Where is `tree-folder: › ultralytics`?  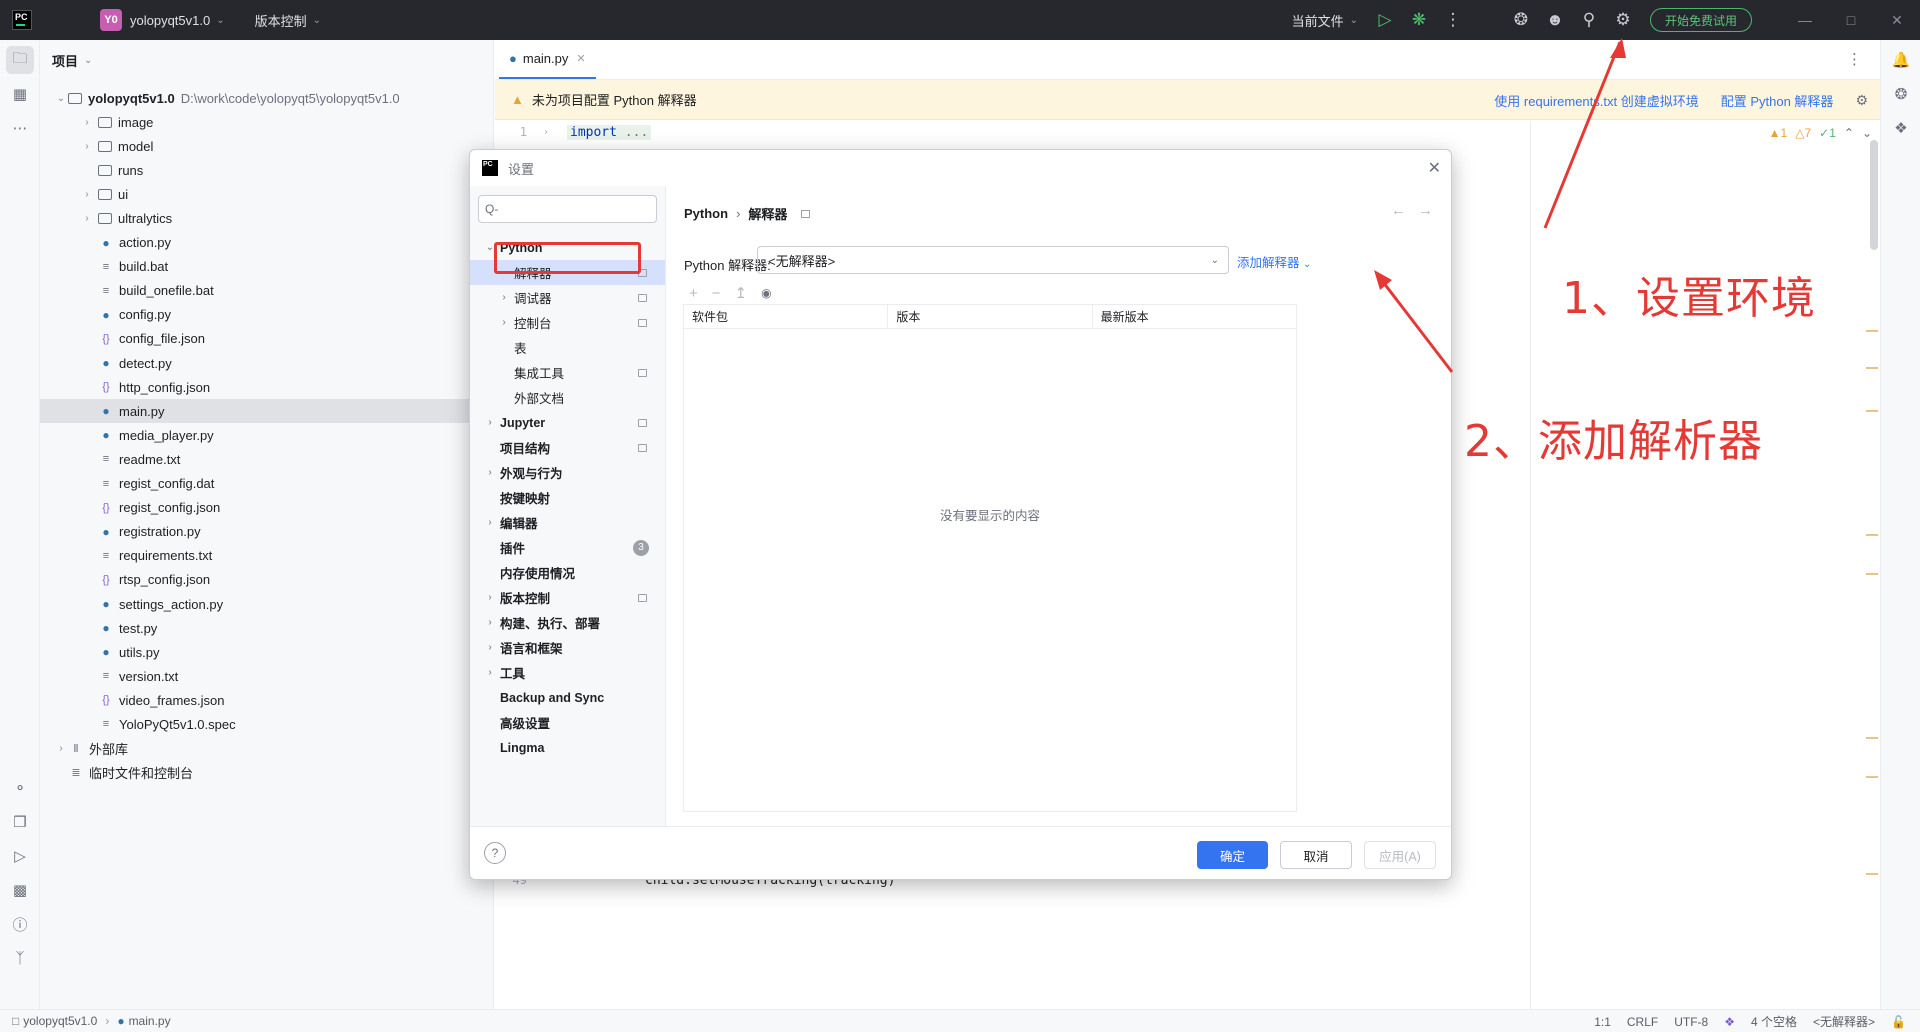 tree-folder: › ultralytics is located at coordinates (267, 218).